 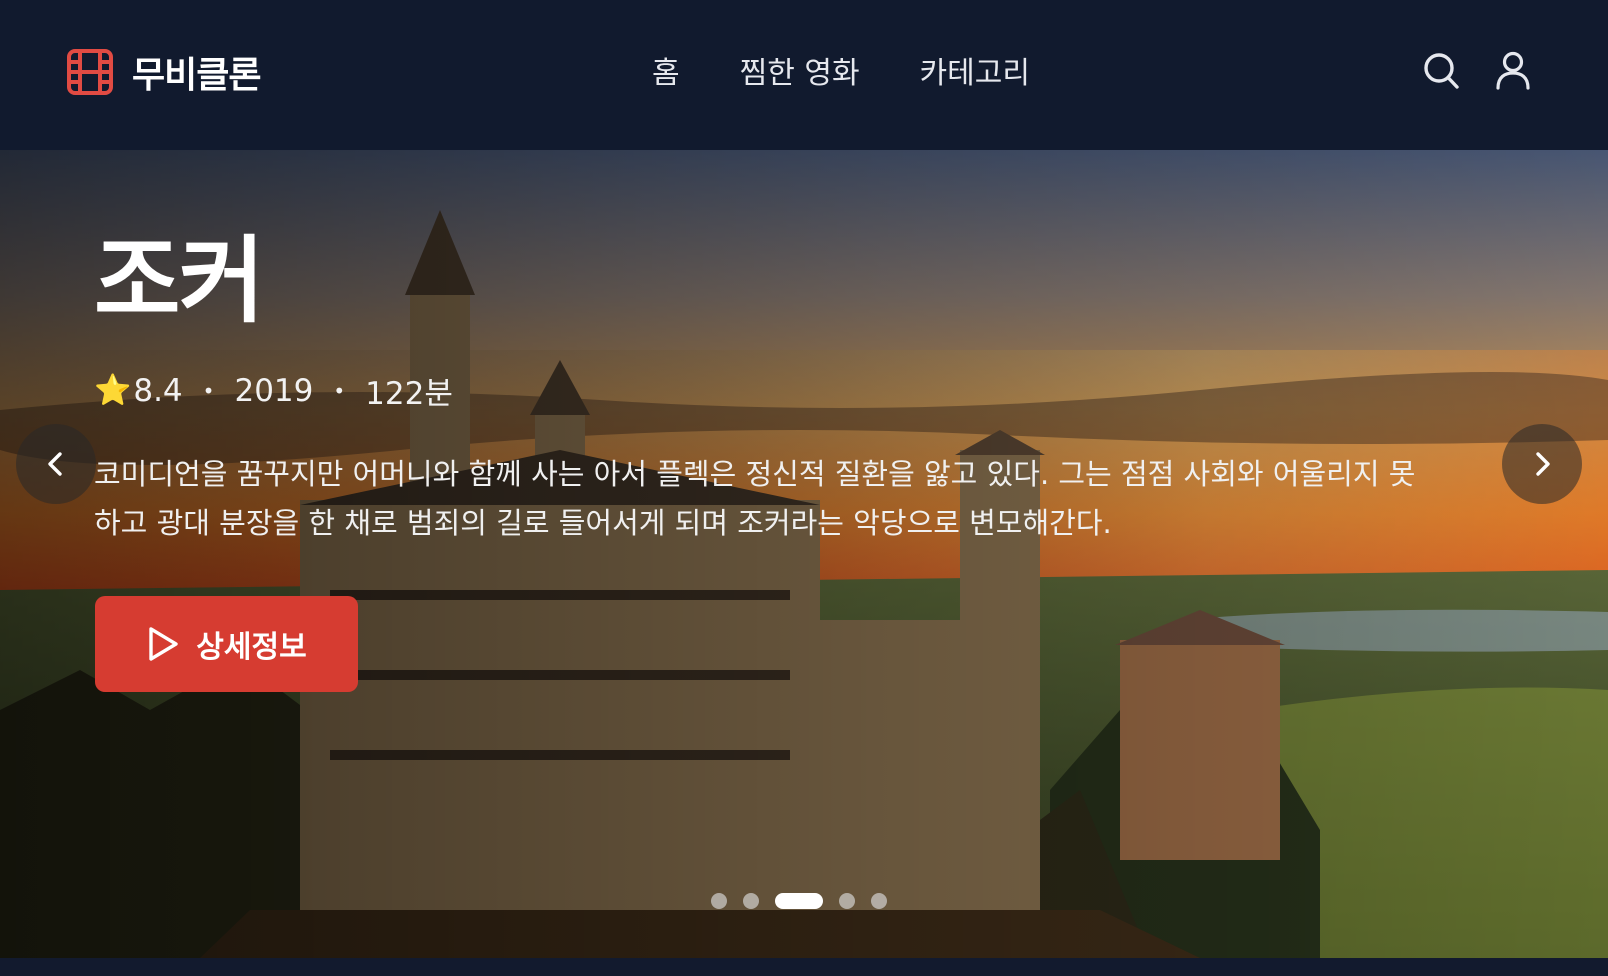 I want to click on chevron-left-icon, so click(x=55, y=464).